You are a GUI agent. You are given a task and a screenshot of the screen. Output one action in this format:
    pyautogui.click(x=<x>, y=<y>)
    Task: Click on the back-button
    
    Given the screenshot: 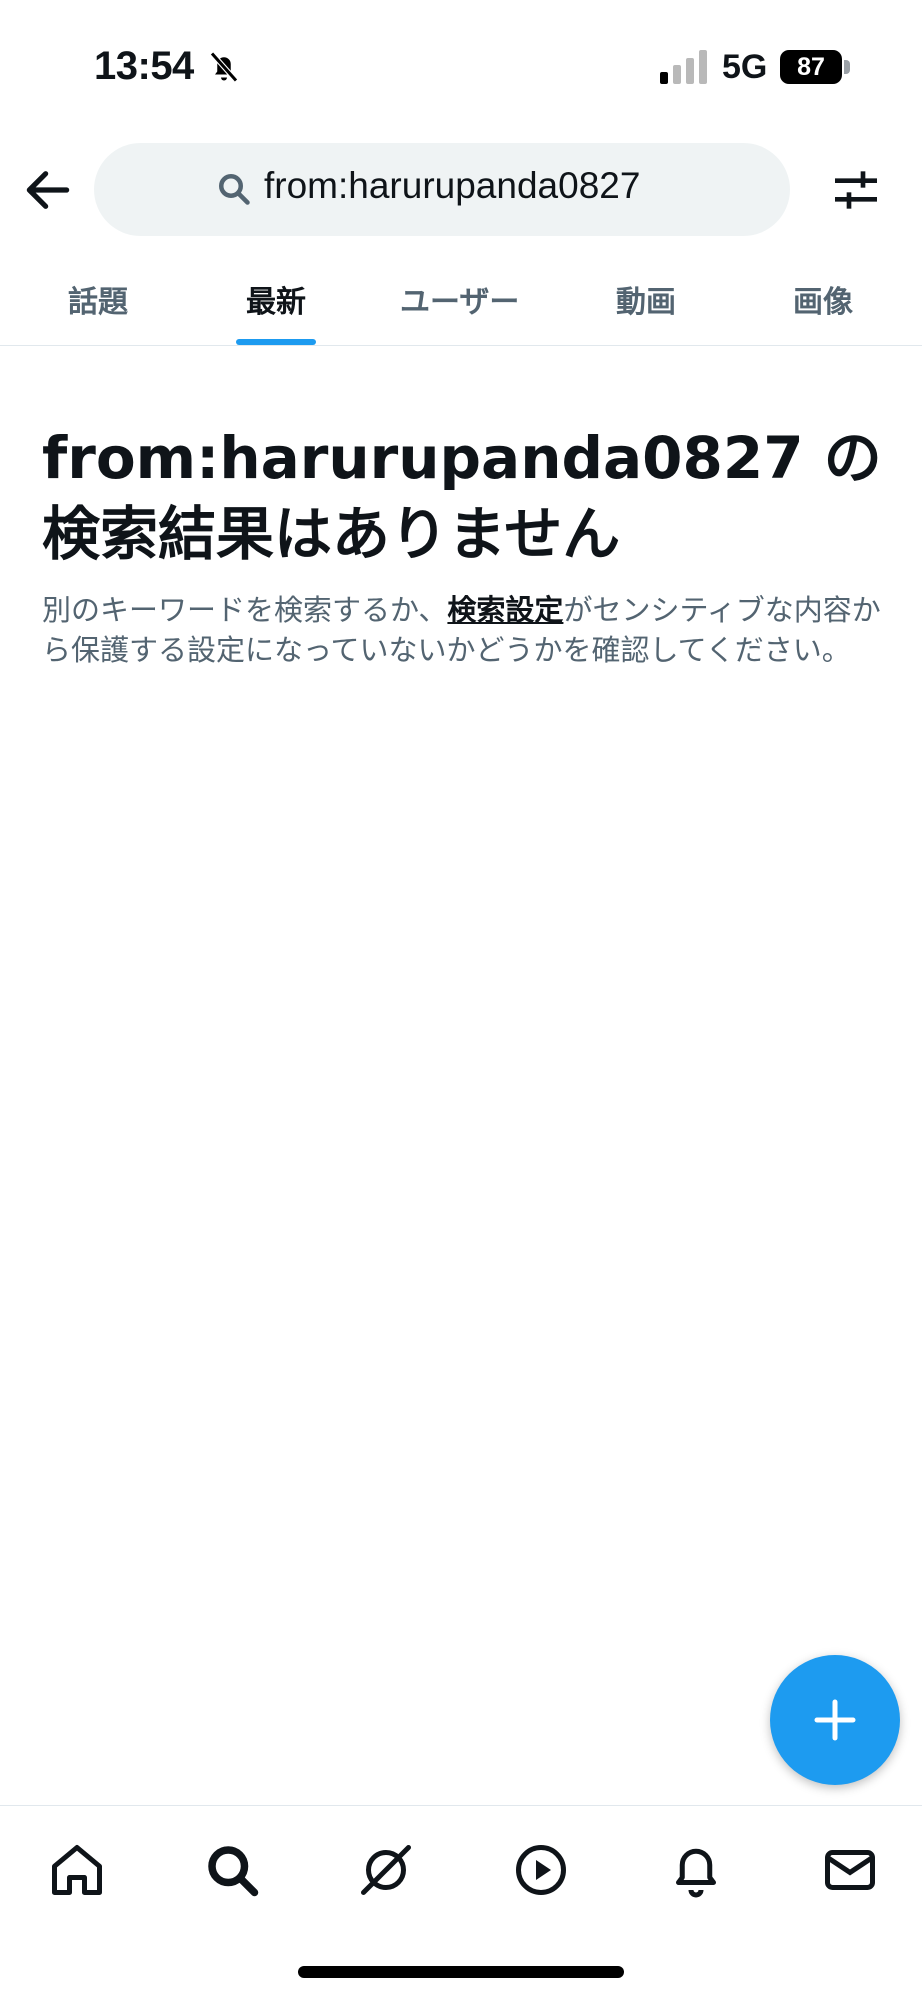 What is the action you would take?
    pyautogui.click(x=48, y=190)
    